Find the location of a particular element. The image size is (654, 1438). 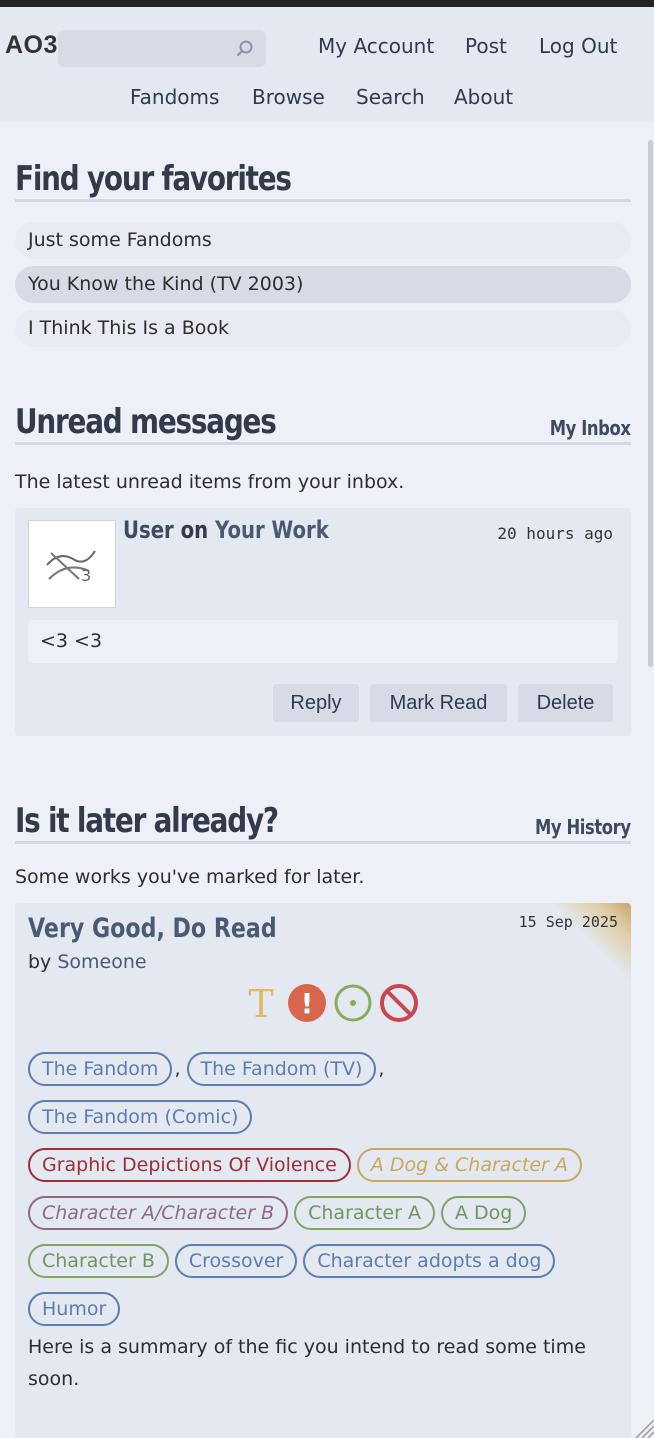

freeform-tag: Character adopts a dog is located at coordinates (429, 1261).